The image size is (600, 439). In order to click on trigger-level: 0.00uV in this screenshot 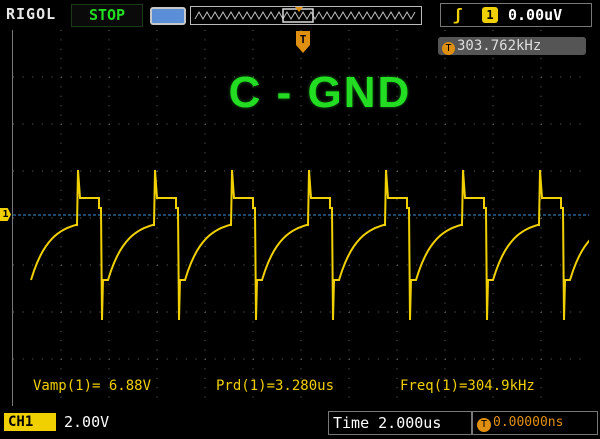, I will do `click(535, 15)`.